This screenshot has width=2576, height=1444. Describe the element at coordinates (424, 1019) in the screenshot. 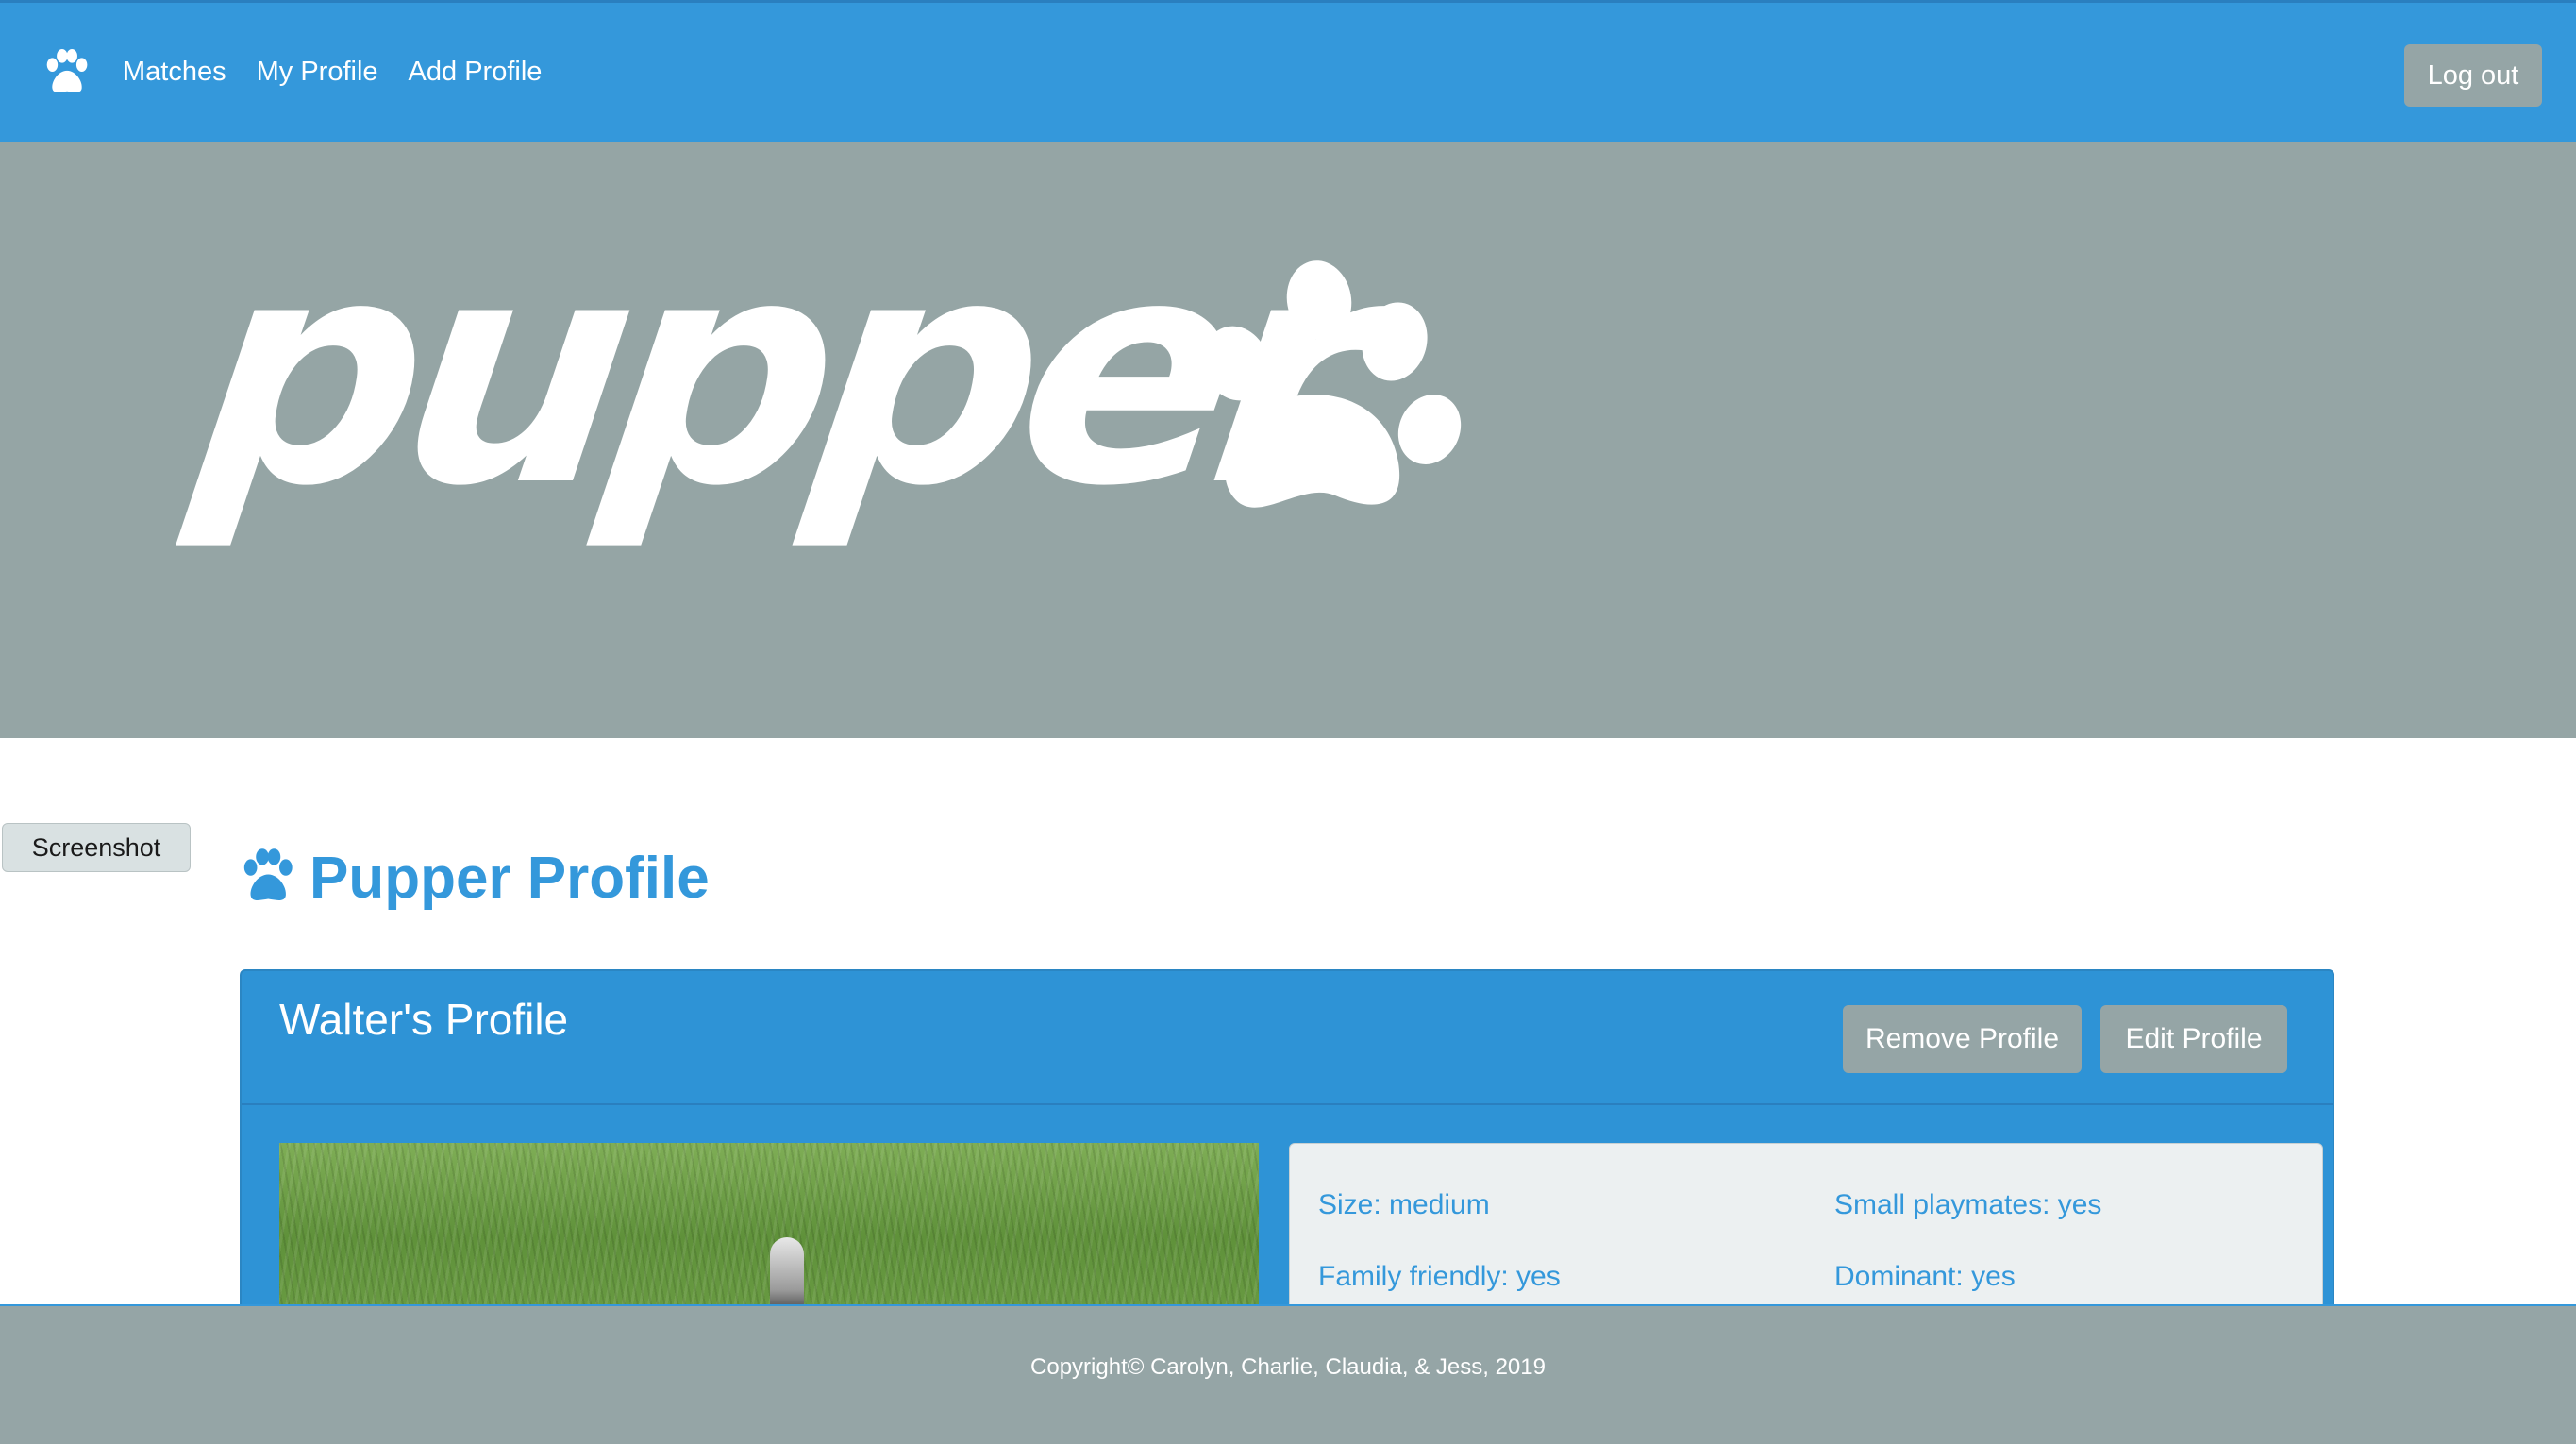

I see `profile-card-title: Walter's Profile` at that location.